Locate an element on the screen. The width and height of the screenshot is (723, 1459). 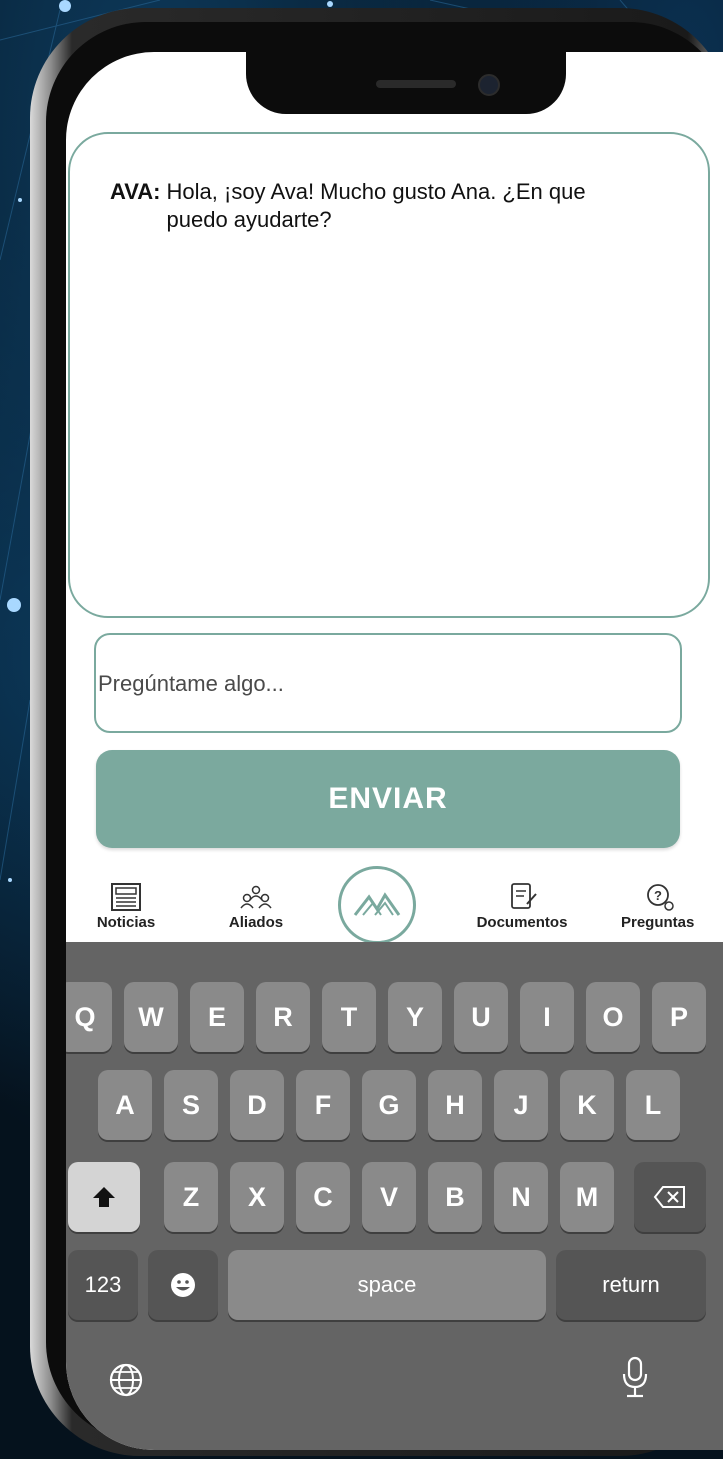
emoji-key is located at coordinates (183, 1285).